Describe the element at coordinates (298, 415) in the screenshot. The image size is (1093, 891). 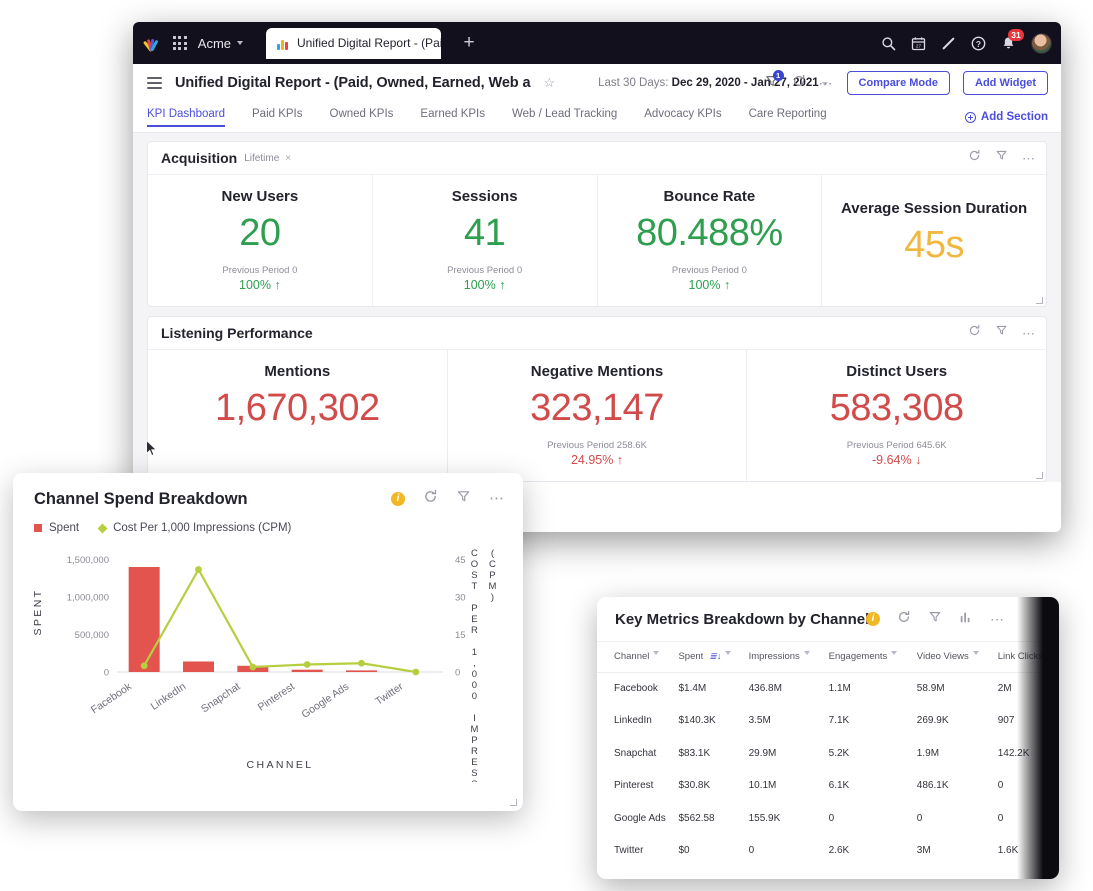
I see `kpi-mentions: Mentions 1,670,302` at that location.